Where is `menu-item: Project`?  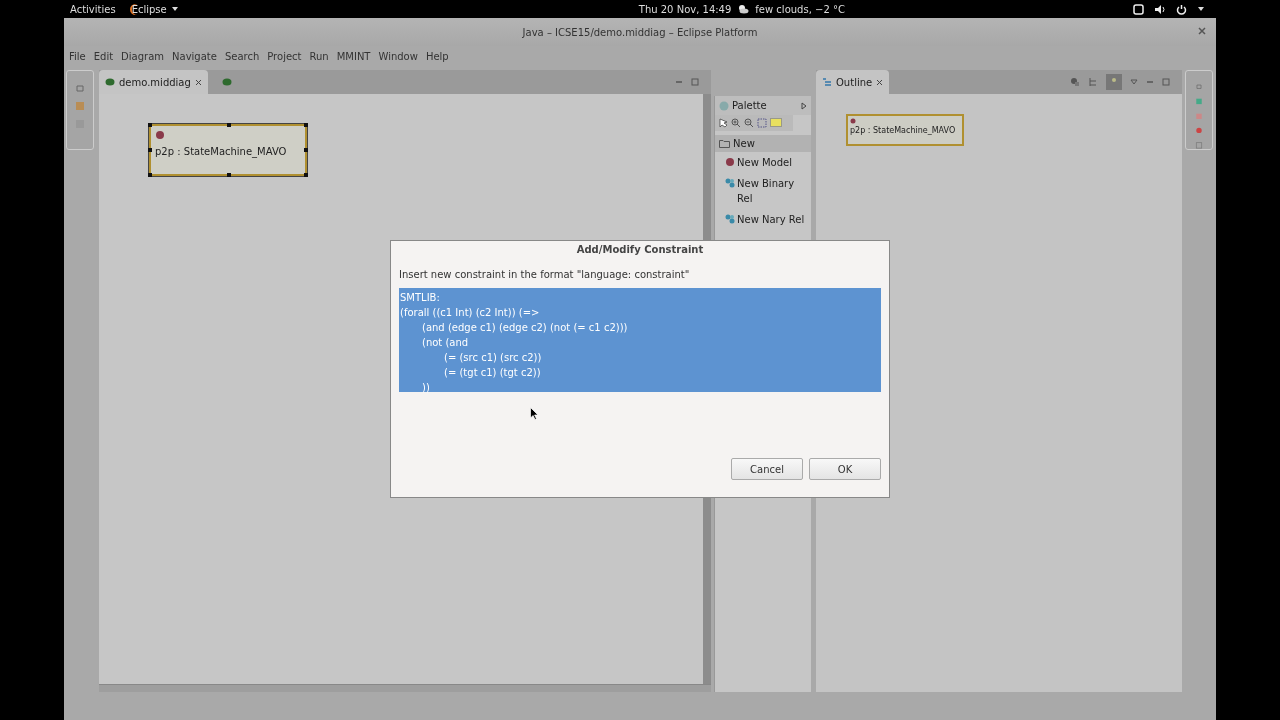 menu-item: Project is located at coordinates (284, 56).